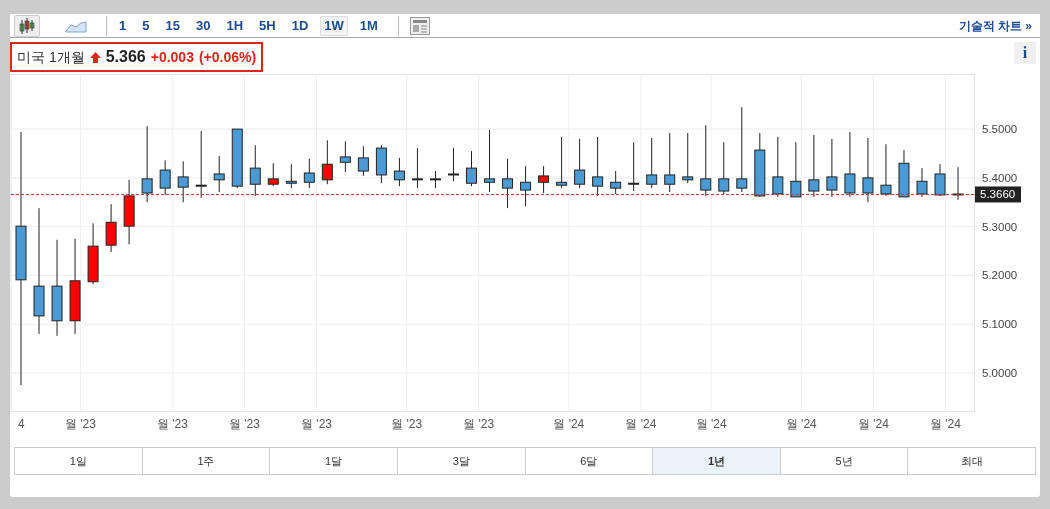 This screenshot has height=509, width=1050. I want to click on ref-line-label: 5.3660, so click(998, 194).